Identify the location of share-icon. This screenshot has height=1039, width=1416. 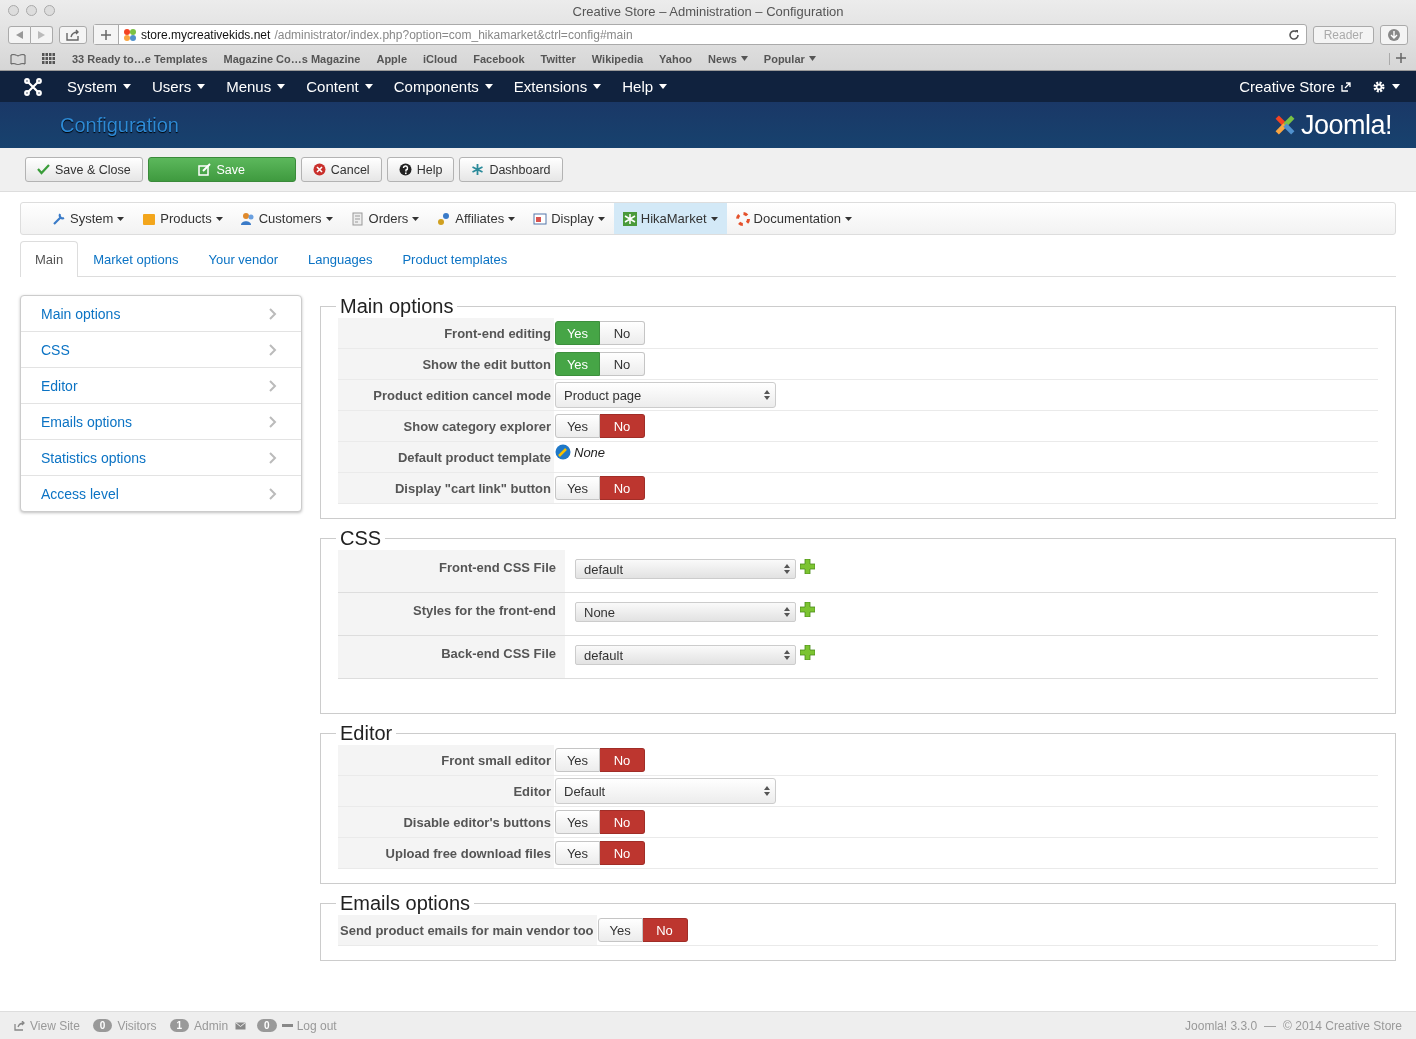
(73, 34).